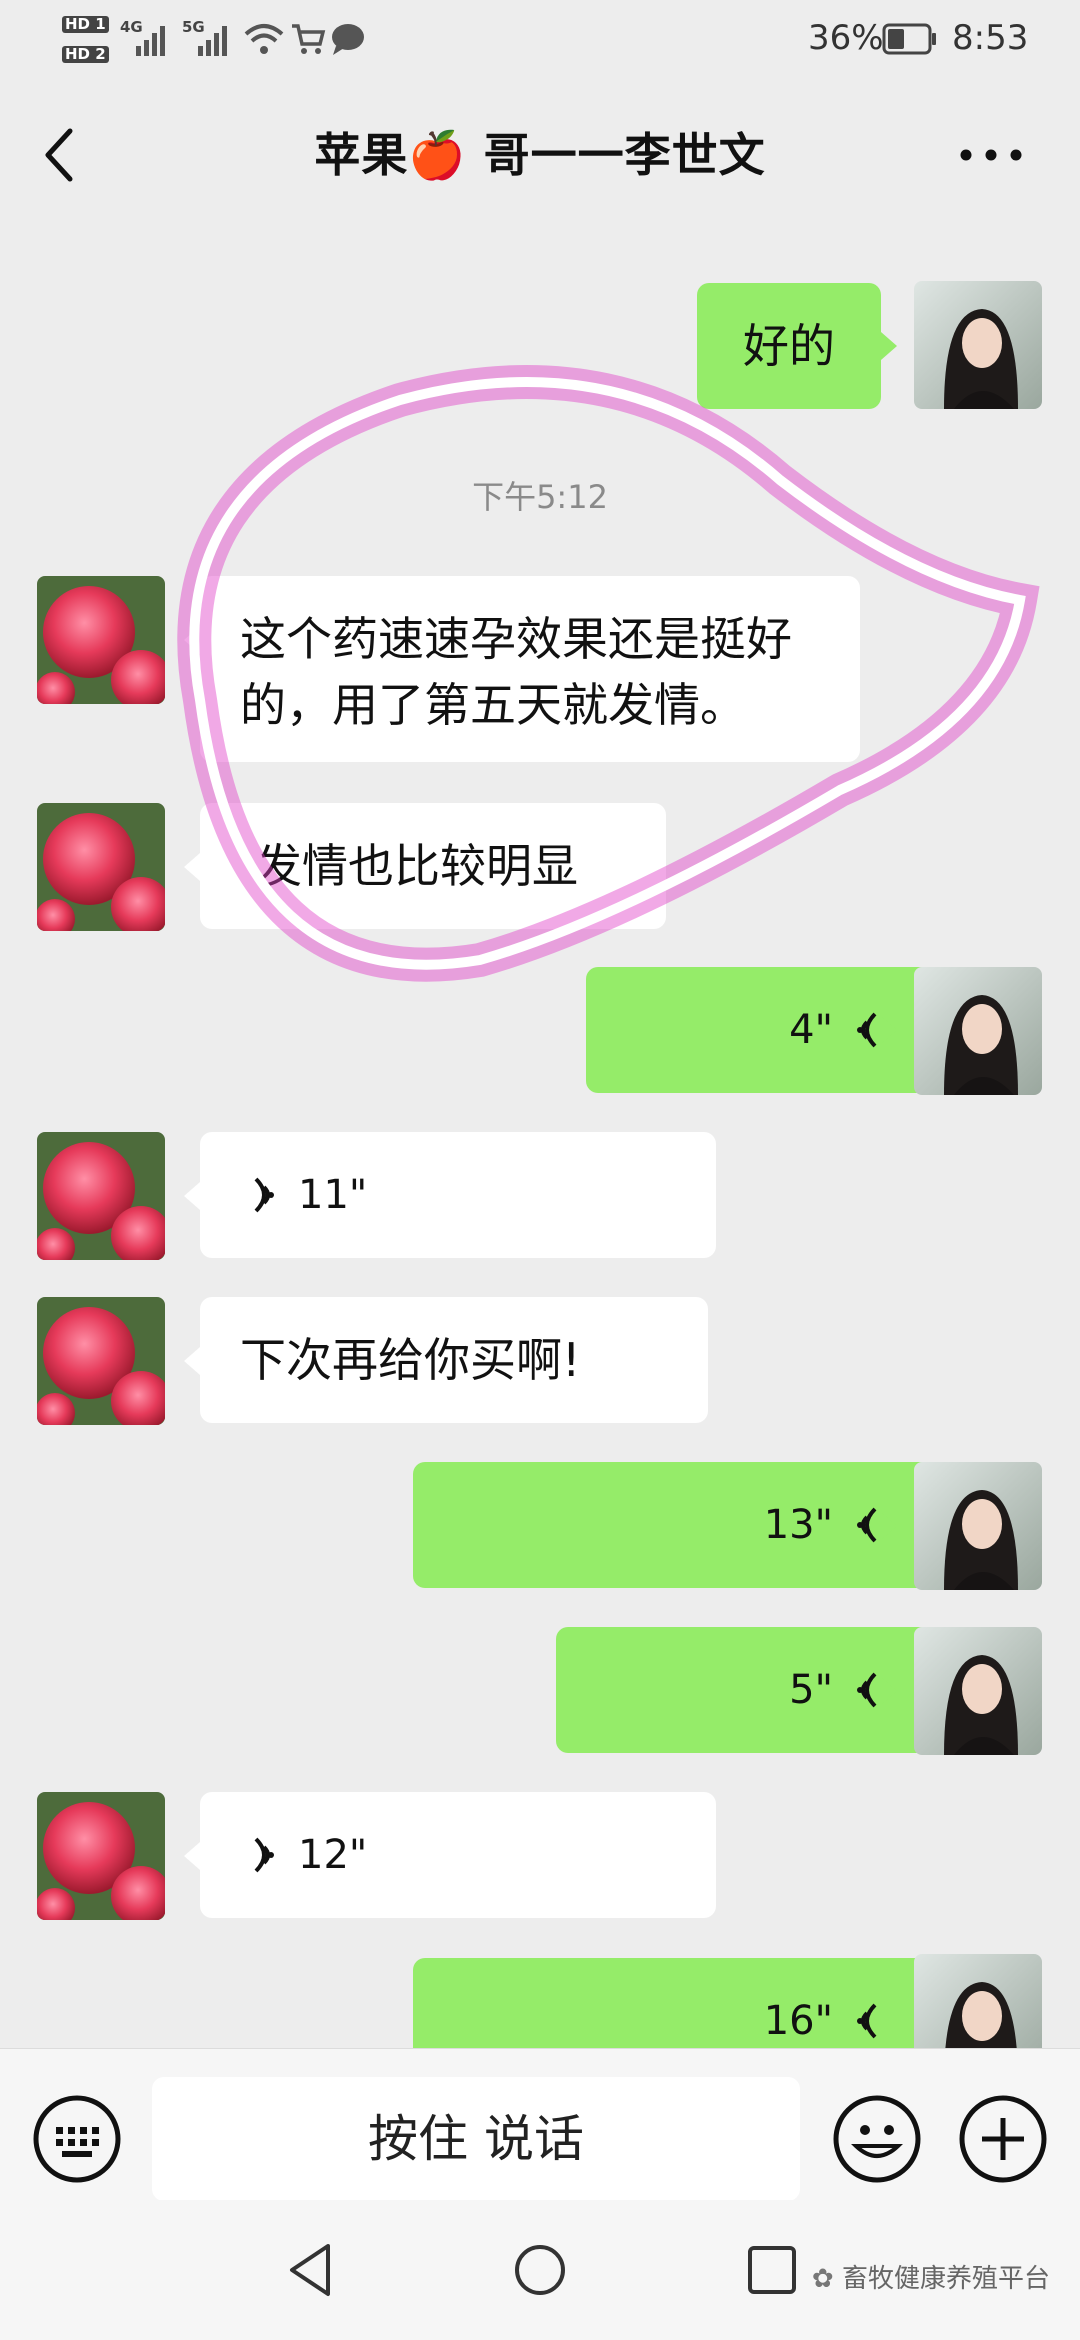 This screenshot has height=2340, width=1080. Describe the element at coordinates (61, 155) in the screenshot. I see `back-arrow-icon` at that location.